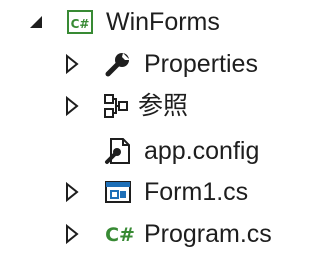  I want to click on wrench-icon, so click(118, 64).